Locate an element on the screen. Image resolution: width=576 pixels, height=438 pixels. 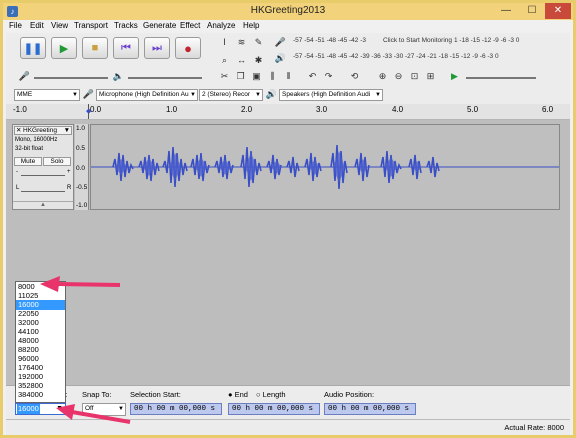
silence-icon: ⫴ is located at coordinates (288, 76).